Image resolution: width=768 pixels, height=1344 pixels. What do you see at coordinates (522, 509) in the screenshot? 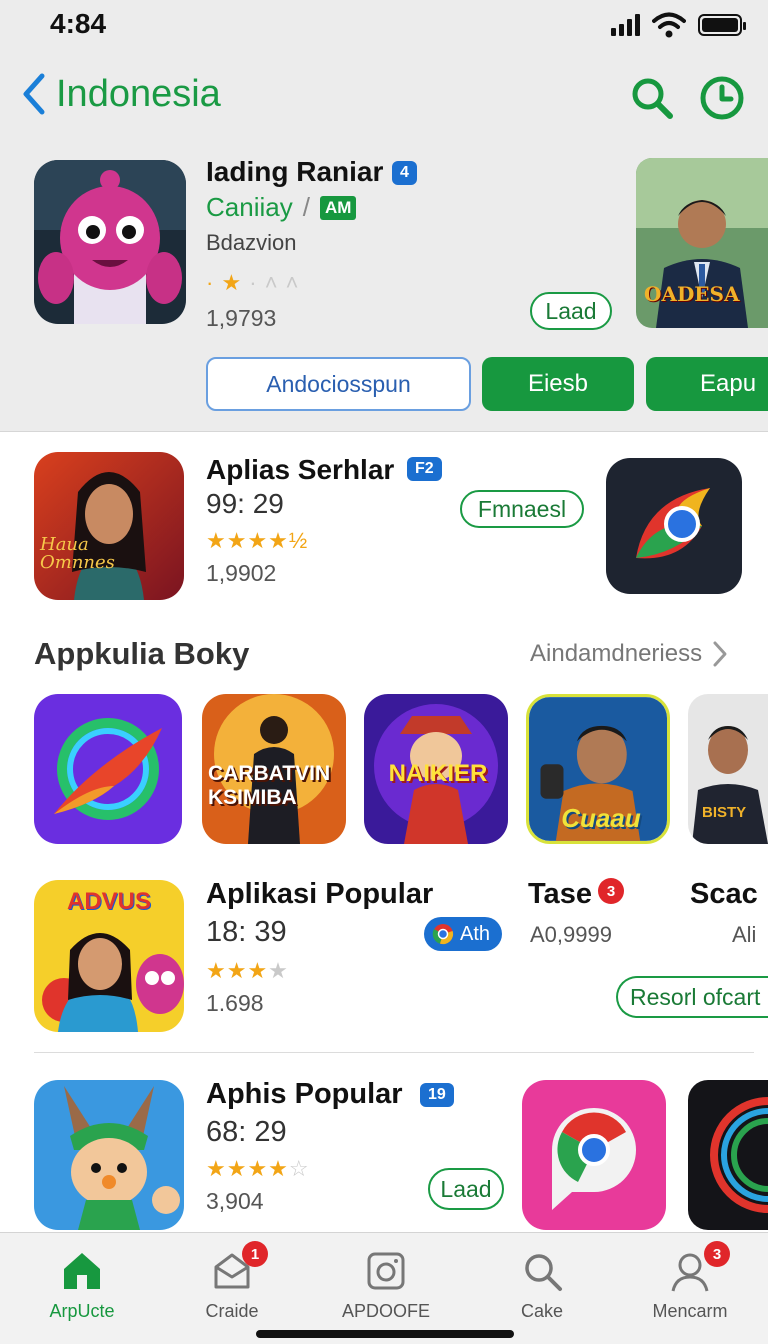
I see `row1-action-button: Fmnaesl` at bounding box center [522, 509].